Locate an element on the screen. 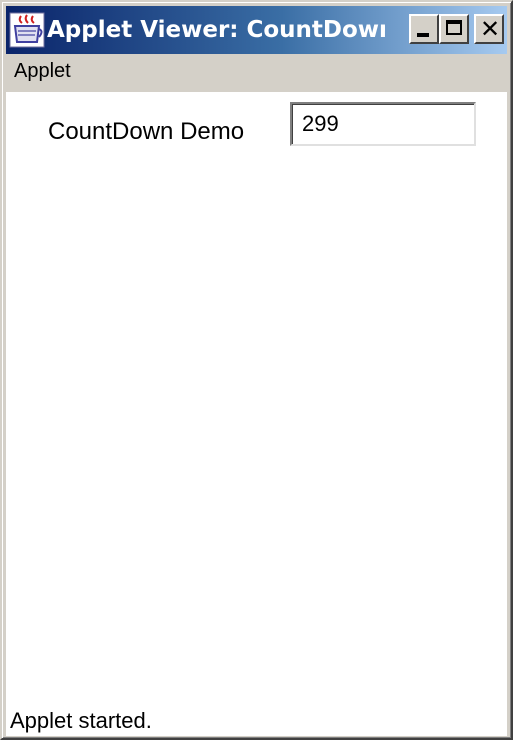 The height and width of the screenshot is (740, 513). status-text: Applet started. is located at coordinates (81, 720).